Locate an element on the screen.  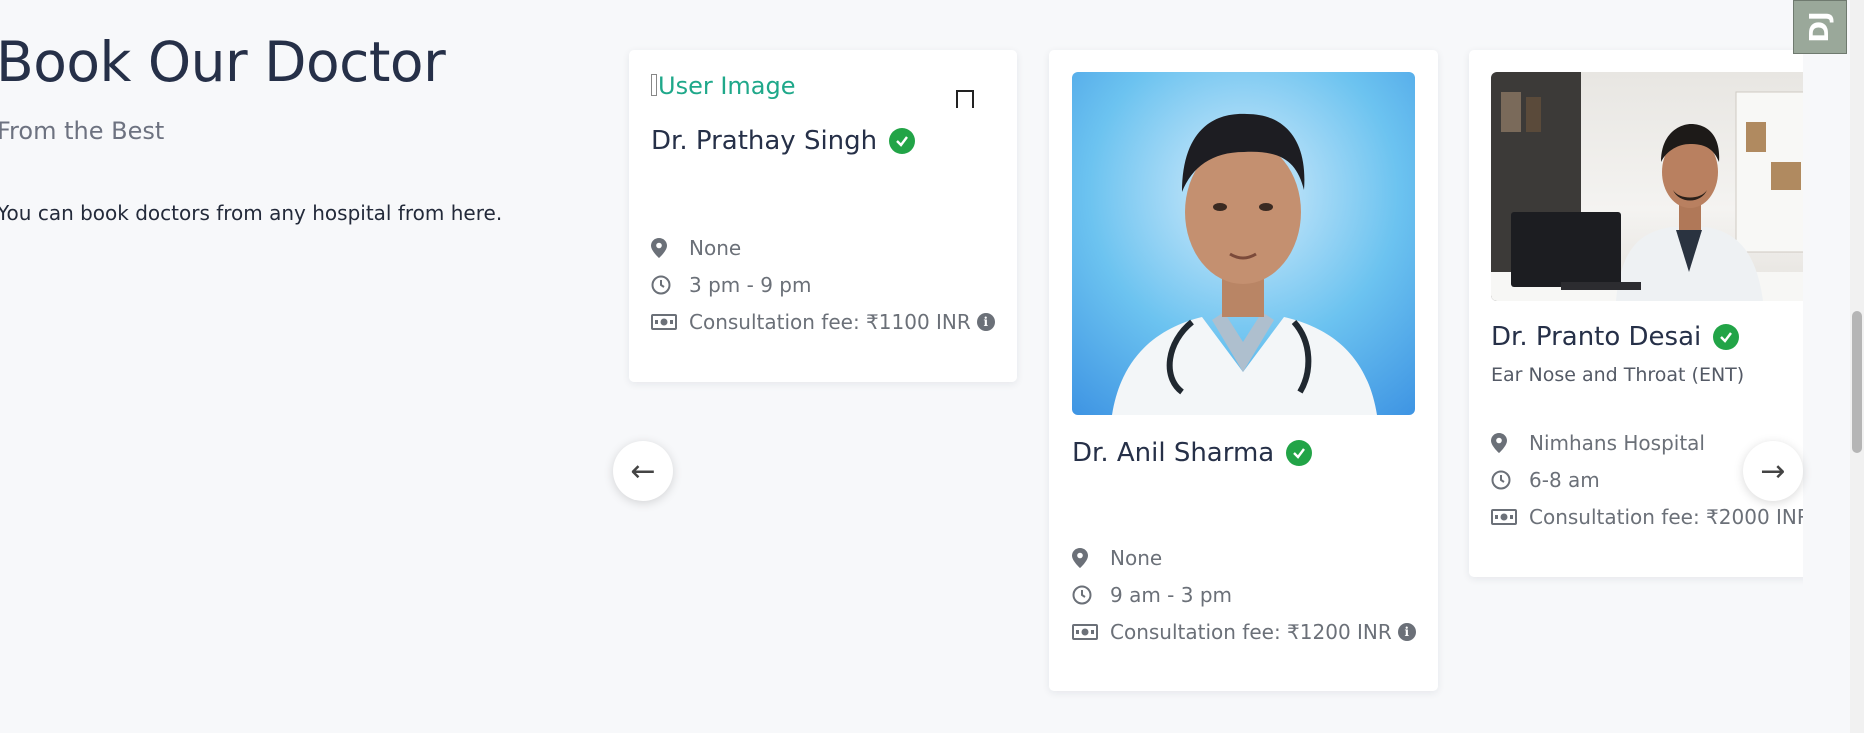
carousel-prev-button: ← is located at coordinates (643, 471).